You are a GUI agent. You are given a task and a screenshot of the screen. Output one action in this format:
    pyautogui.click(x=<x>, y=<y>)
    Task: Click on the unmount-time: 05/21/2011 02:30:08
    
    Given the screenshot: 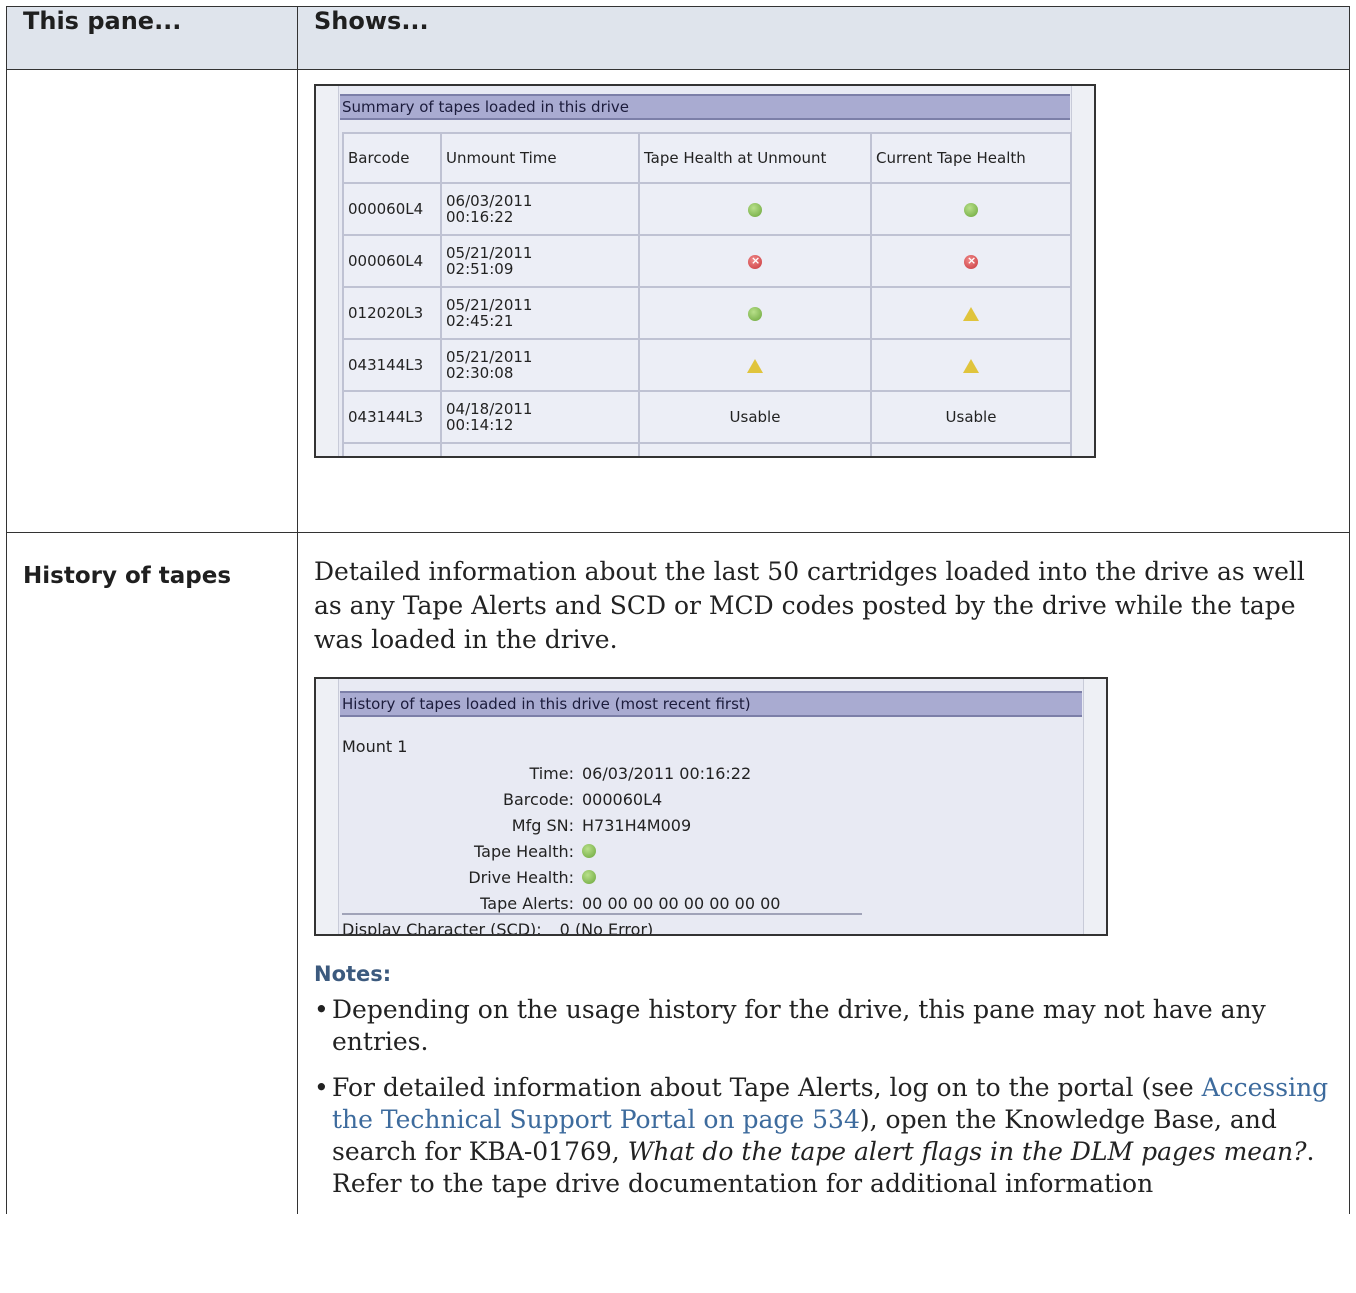 What is the action you would take?
    pyautogui.click(x=540, y=365)
    